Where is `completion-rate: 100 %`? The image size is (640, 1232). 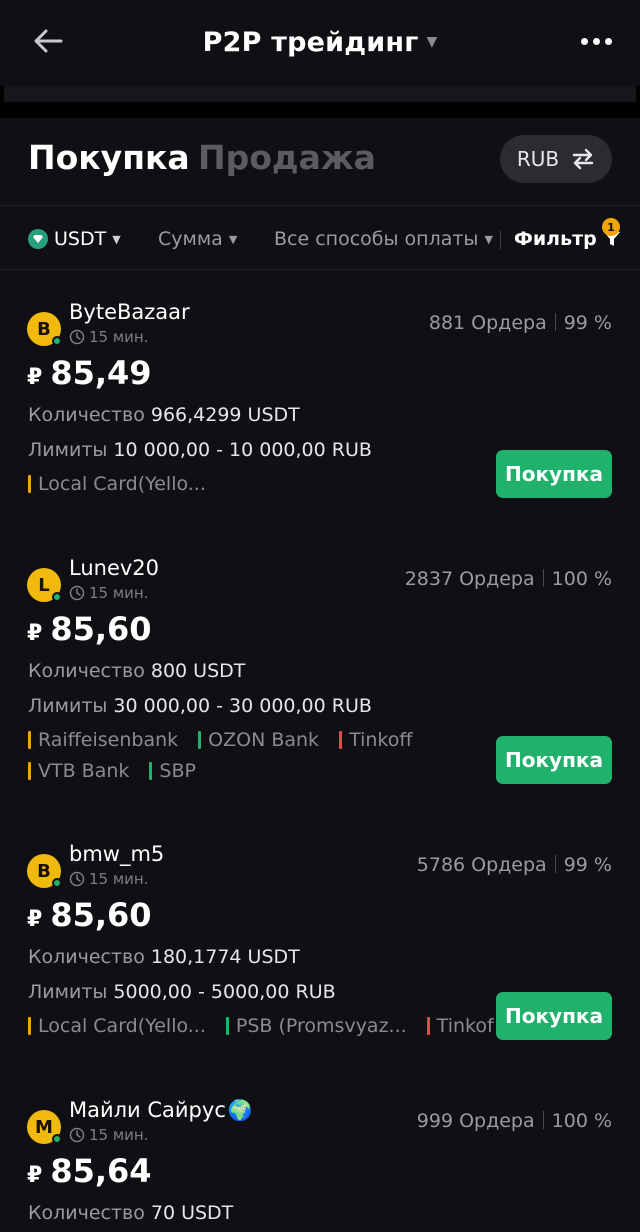
completion-rate: 100 % is located at coordinates (581, 579).